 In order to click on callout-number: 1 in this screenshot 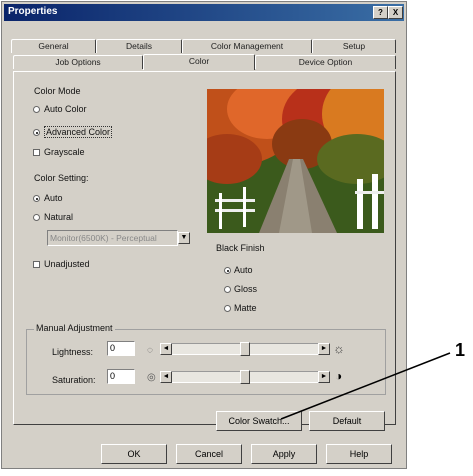, I will do `click(460, 350)`.